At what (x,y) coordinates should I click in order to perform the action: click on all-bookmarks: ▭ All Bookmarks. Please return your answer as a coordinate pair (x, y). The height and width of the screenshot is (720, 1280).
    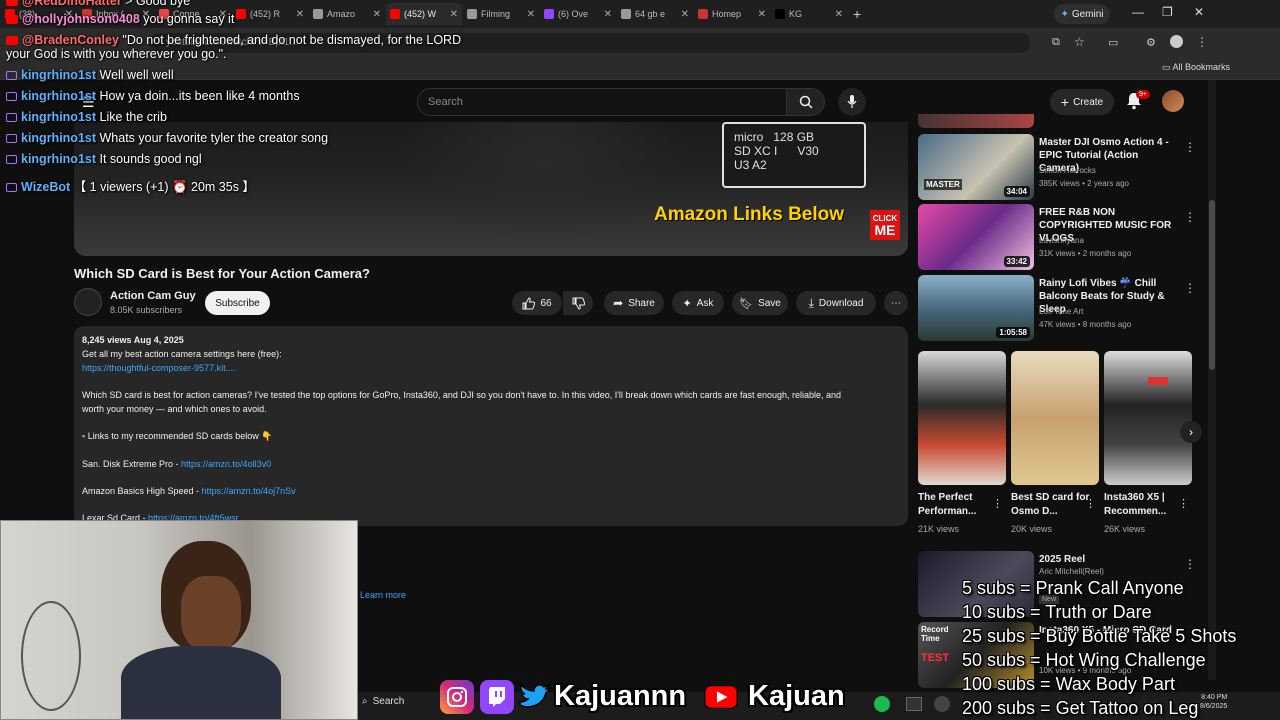
    Looking at the image, I should click on (1196, 67).